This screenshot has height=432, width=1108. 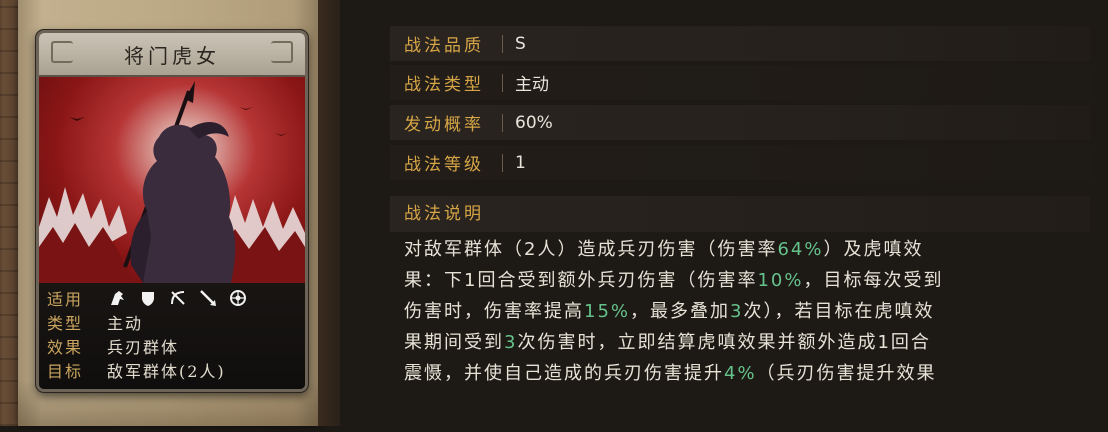 What do you see at coordinates (740, 43) in the screenshot?
I see `property-row-quality: 战法品质 S` at bounding box center [740, 43].